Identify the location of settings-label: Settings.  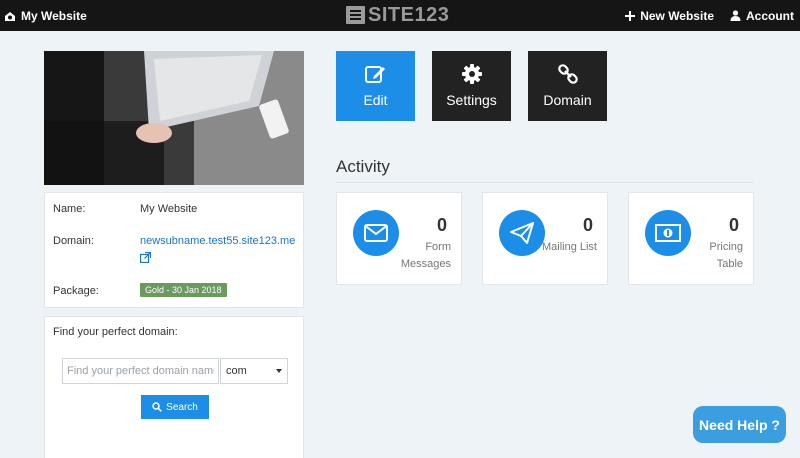
(471, 100).